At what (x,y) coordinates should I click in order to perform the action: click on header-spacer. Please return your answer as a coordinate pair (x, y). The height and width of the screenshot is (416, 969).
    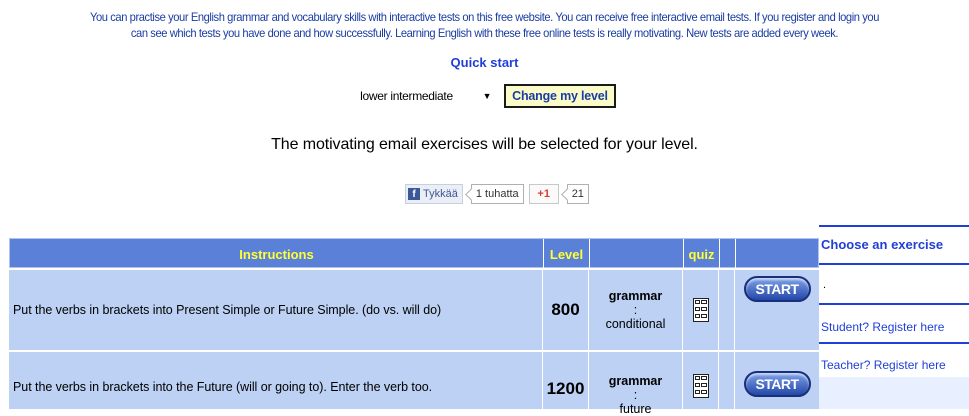
    Looking at the image, I should click on (728, 254).